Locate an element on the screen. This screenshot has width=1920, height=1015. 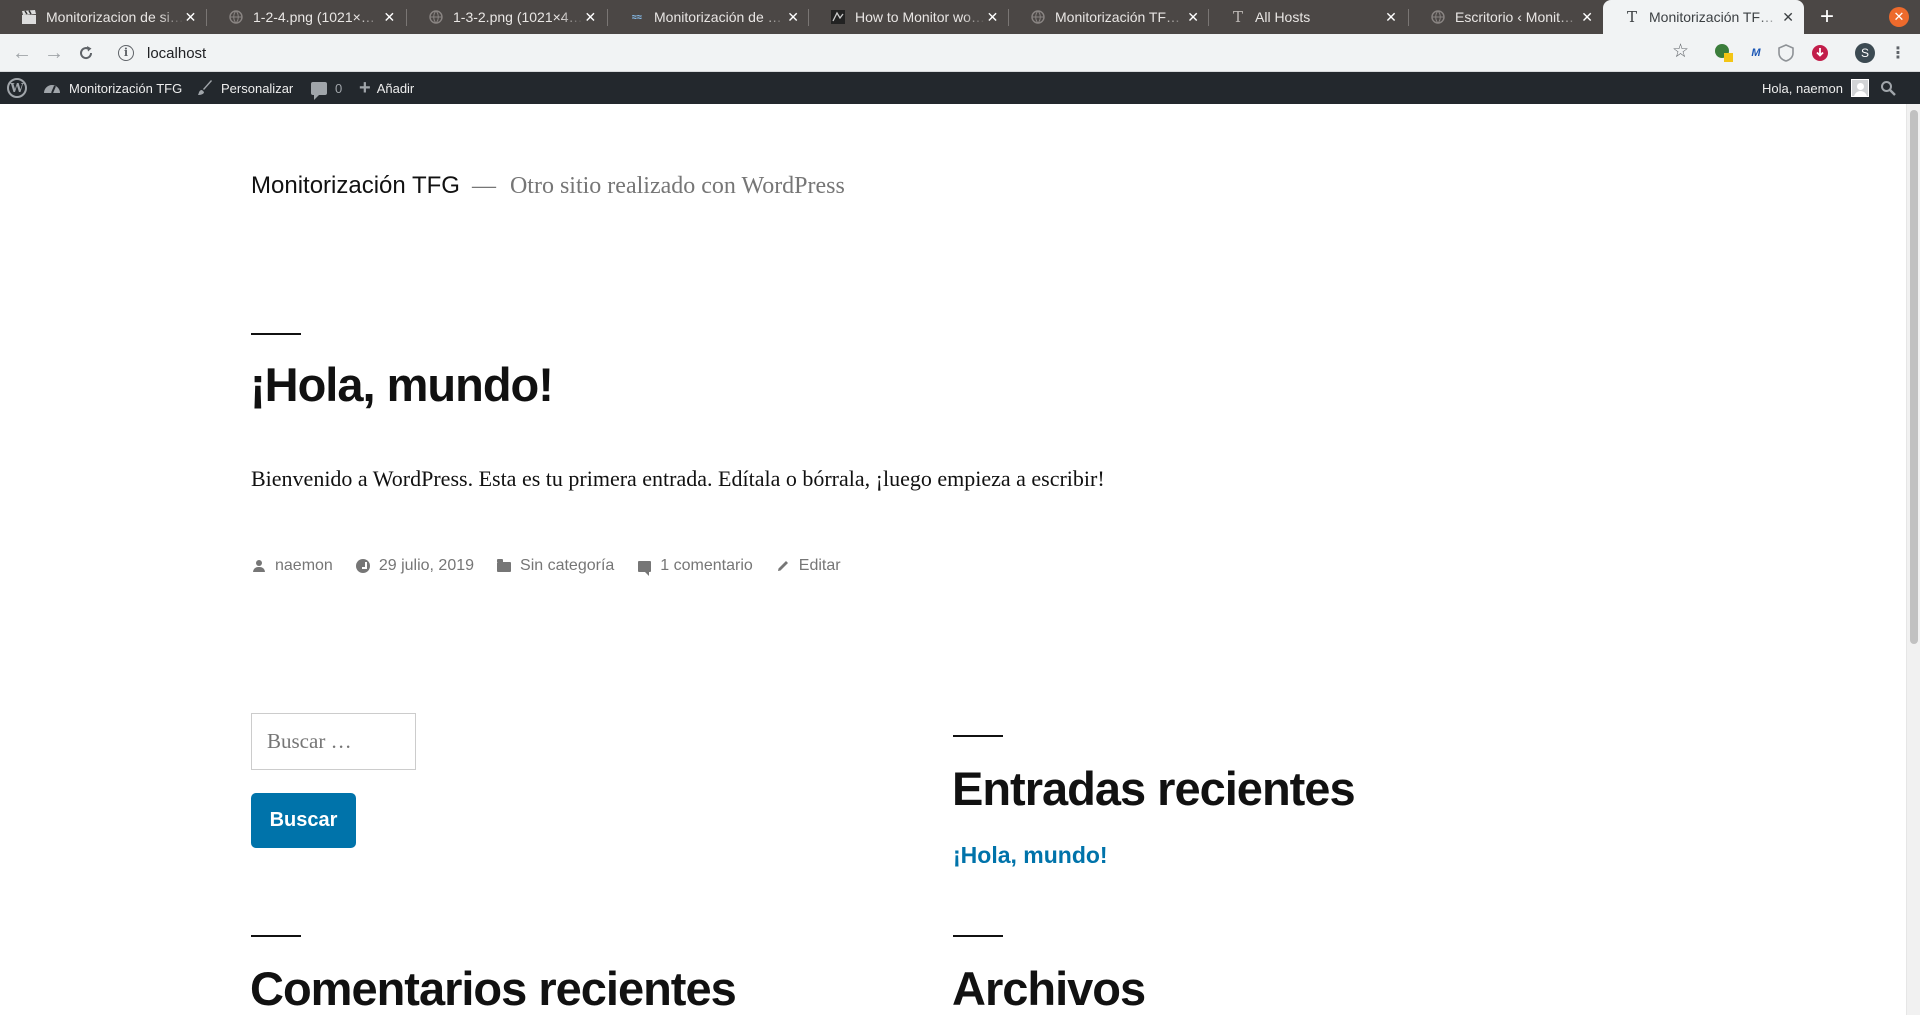
wp-logo-menu: W is located at coordinates (17, 88).